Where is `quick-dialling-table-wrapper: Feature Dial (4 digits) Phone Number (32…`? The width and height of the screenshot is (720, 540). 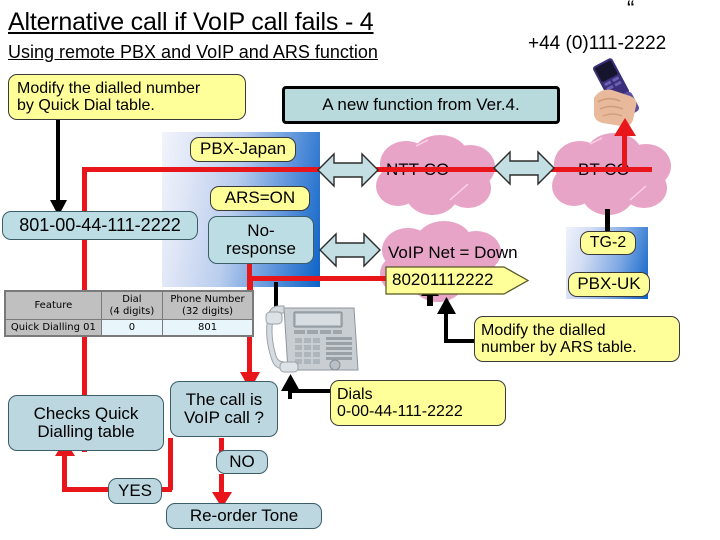
quick-dialling-table-wrapper: Feature Dial (4 digits) Phone Number (32… is located at coordinates (129, 313).